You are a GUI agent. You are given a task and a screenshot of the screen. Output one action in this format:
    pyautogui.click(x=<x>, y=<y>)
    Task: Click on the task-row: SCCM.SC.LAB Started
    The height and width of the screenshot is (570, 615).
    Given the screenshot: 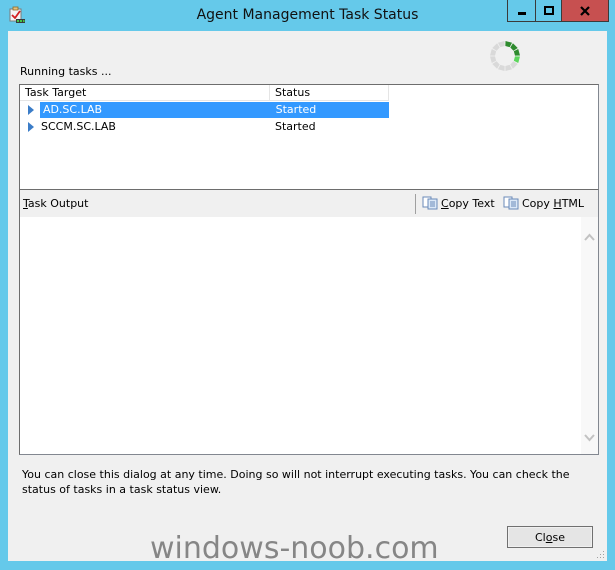 What is the action you would take?
    pyautogui.click(x=204, y=127)
    